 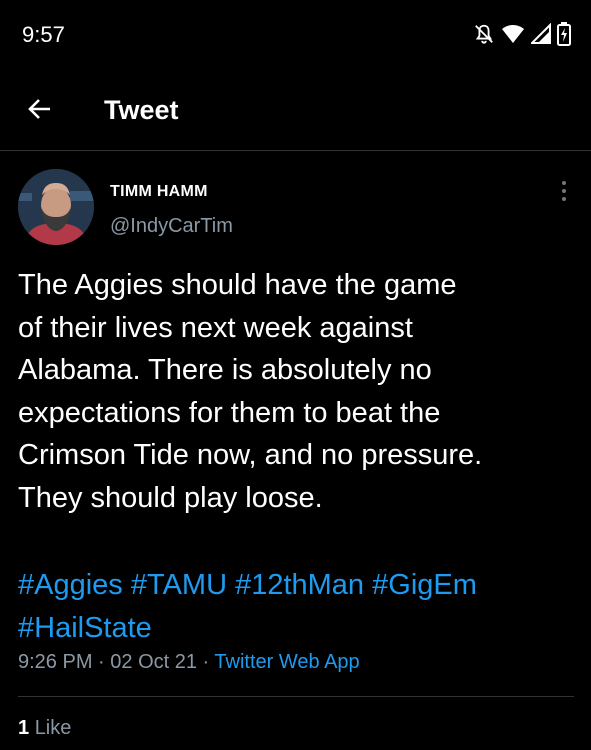 What do you see at coordinates (229, 412) in the screenshot?
I see `tweet-text-line: expectations for them to beat the` at bounding box center [229, 412].